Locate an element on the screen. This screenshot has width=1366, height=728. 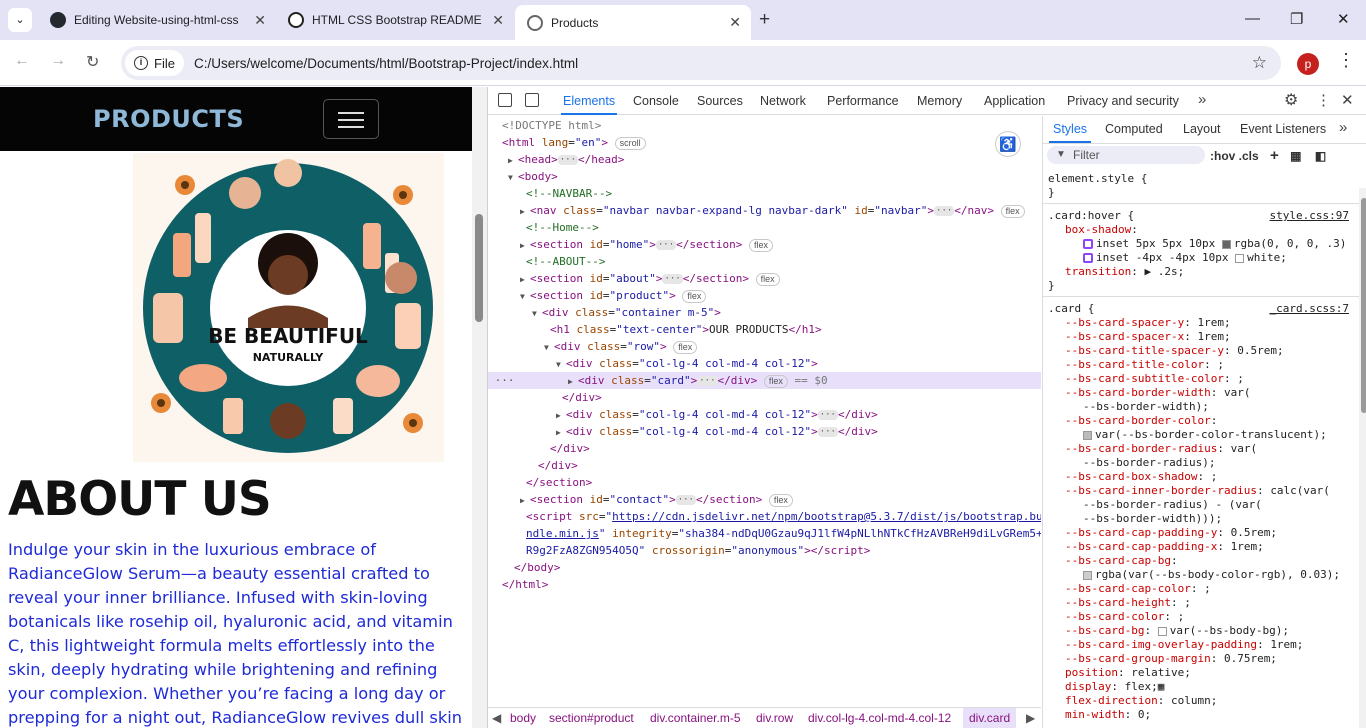
dom-line: <!--Home--> is located at coordinates (562, 227).